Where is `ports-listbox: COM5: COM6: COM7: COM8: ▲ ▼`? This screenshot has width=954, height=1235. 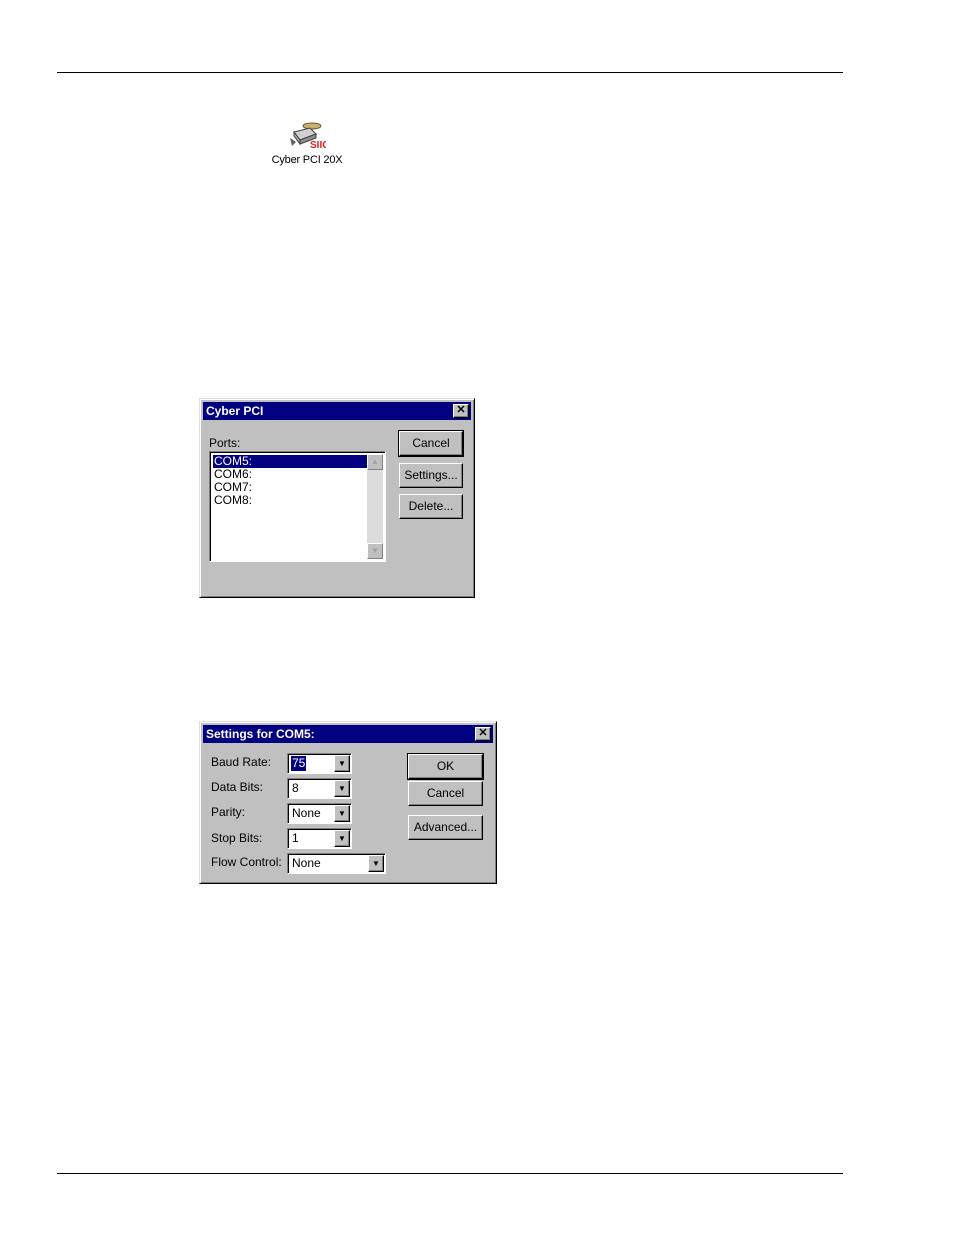 ports-listbox: COM5: COM6: COM7: COM8: ▲ ▼ is located at coordinates (297, 506).